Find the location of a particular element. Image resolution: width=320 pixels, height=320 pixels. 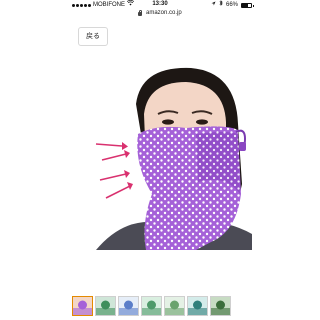

thumbnail-strip is located at coordinates (151, 307).